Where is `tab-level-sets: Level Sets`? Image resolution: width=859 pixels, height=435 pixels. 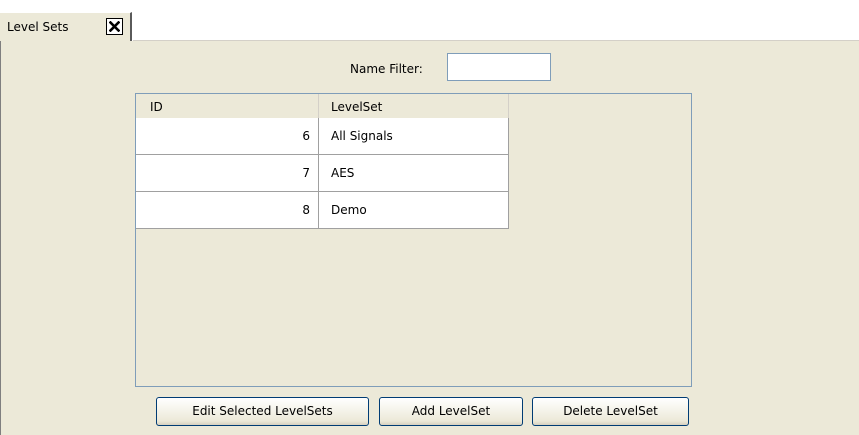
tab-level-sets: Level Sets is located at coordinates (66, 26).